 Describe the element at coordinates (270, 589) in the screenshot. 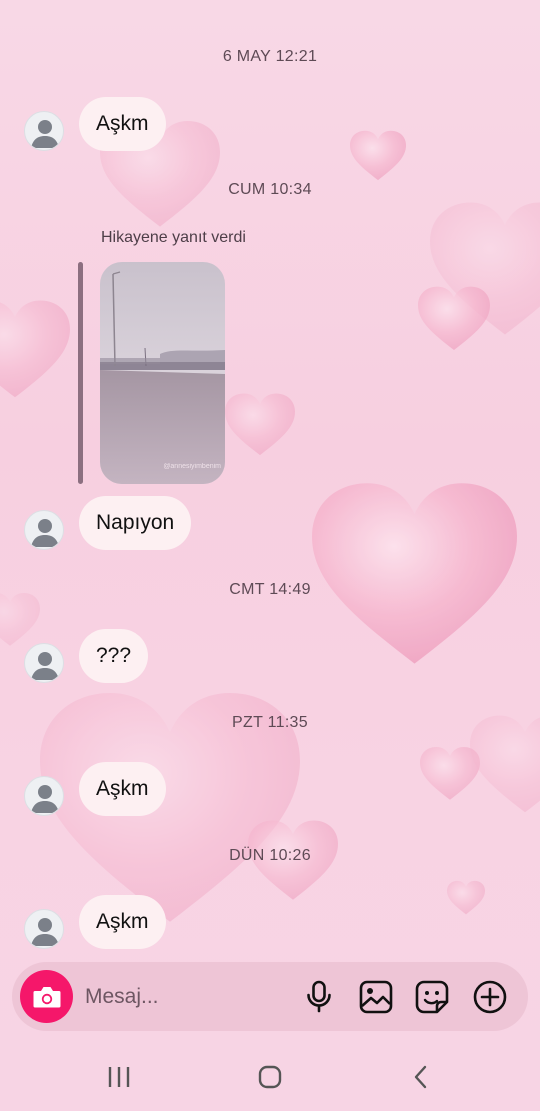

I see `timestamp: CMT 14:49` at that location.